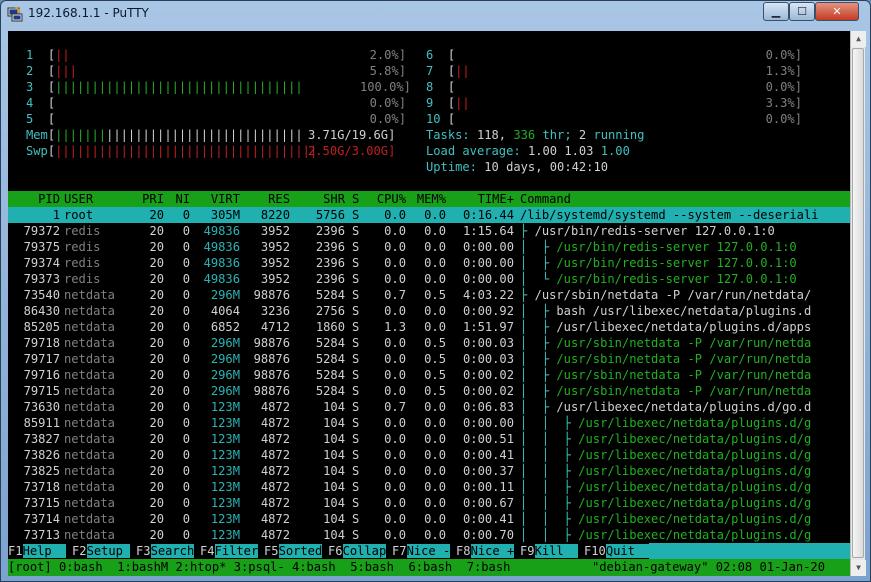 The width and height of the screenshot is (871, 582). Describe the element at coordinates (330, 311) in the screenshot. I see `cell-shr: 2756` at that location.